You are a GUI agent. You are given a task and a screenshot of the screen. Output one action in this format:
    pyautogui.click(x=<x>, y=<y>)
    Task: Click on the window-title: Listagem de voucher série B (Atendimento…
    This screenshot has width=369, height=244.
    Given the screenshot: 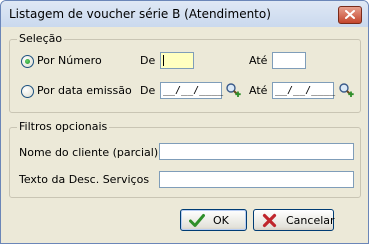 What is the action you would take?
    pyautogui.click(x=140, y=14)
    